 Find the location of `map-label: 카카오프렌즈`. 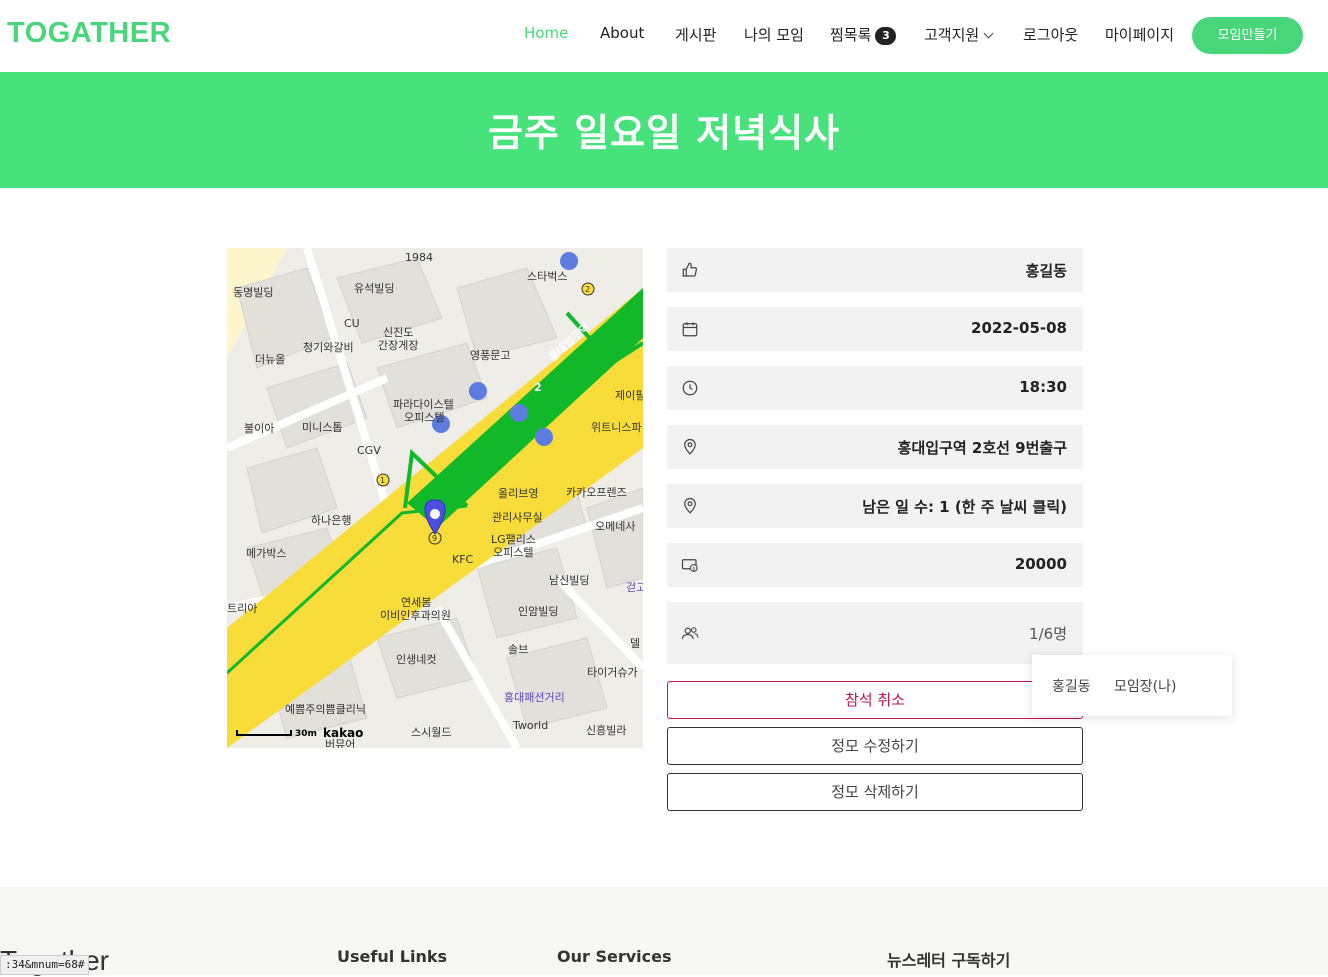

map-label: 카카오프렌즈 is located at coordinates (596, 492).